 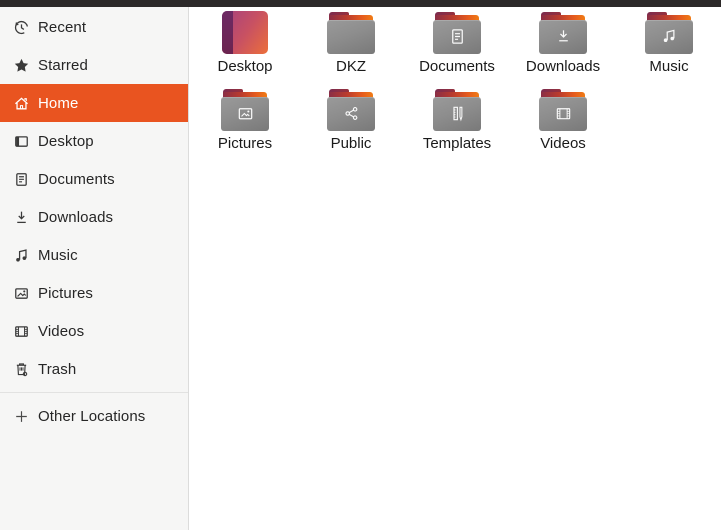 I want to click on sidebar-item-label: Other Locations, so click(x=92, y=416).